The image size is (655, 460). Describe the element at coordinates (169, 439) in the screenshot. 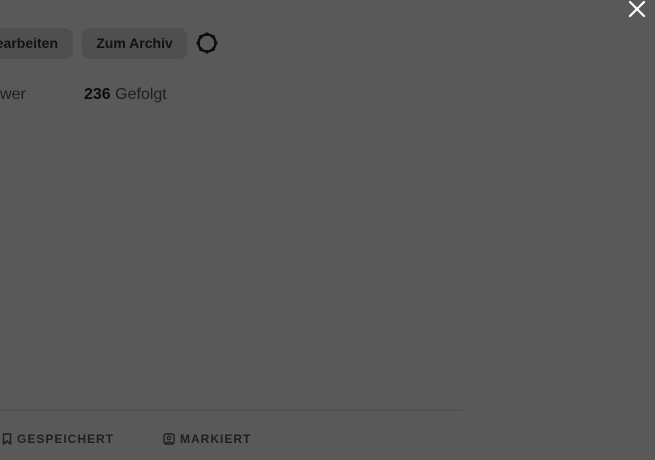

I see `tagged-user-icon` at that location.